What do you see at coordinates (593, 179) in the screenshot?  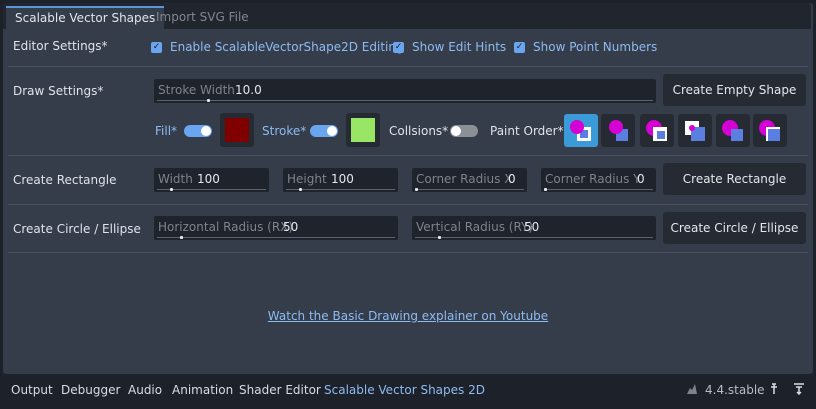 I see `corner-radius-y-label: Corner Radius Y` at bounding box center [593, 179].